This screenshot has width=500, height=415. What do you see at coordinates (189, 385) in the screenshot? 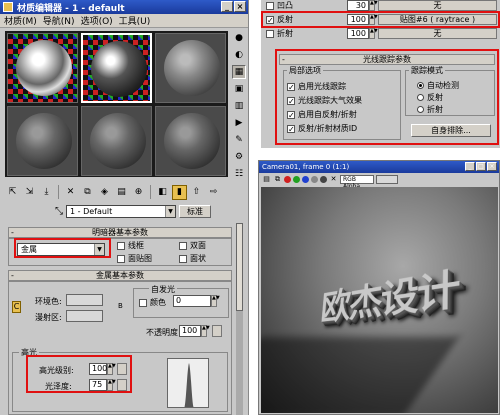
I see `highlight-curve-svg` at bounding box center [189, 385].